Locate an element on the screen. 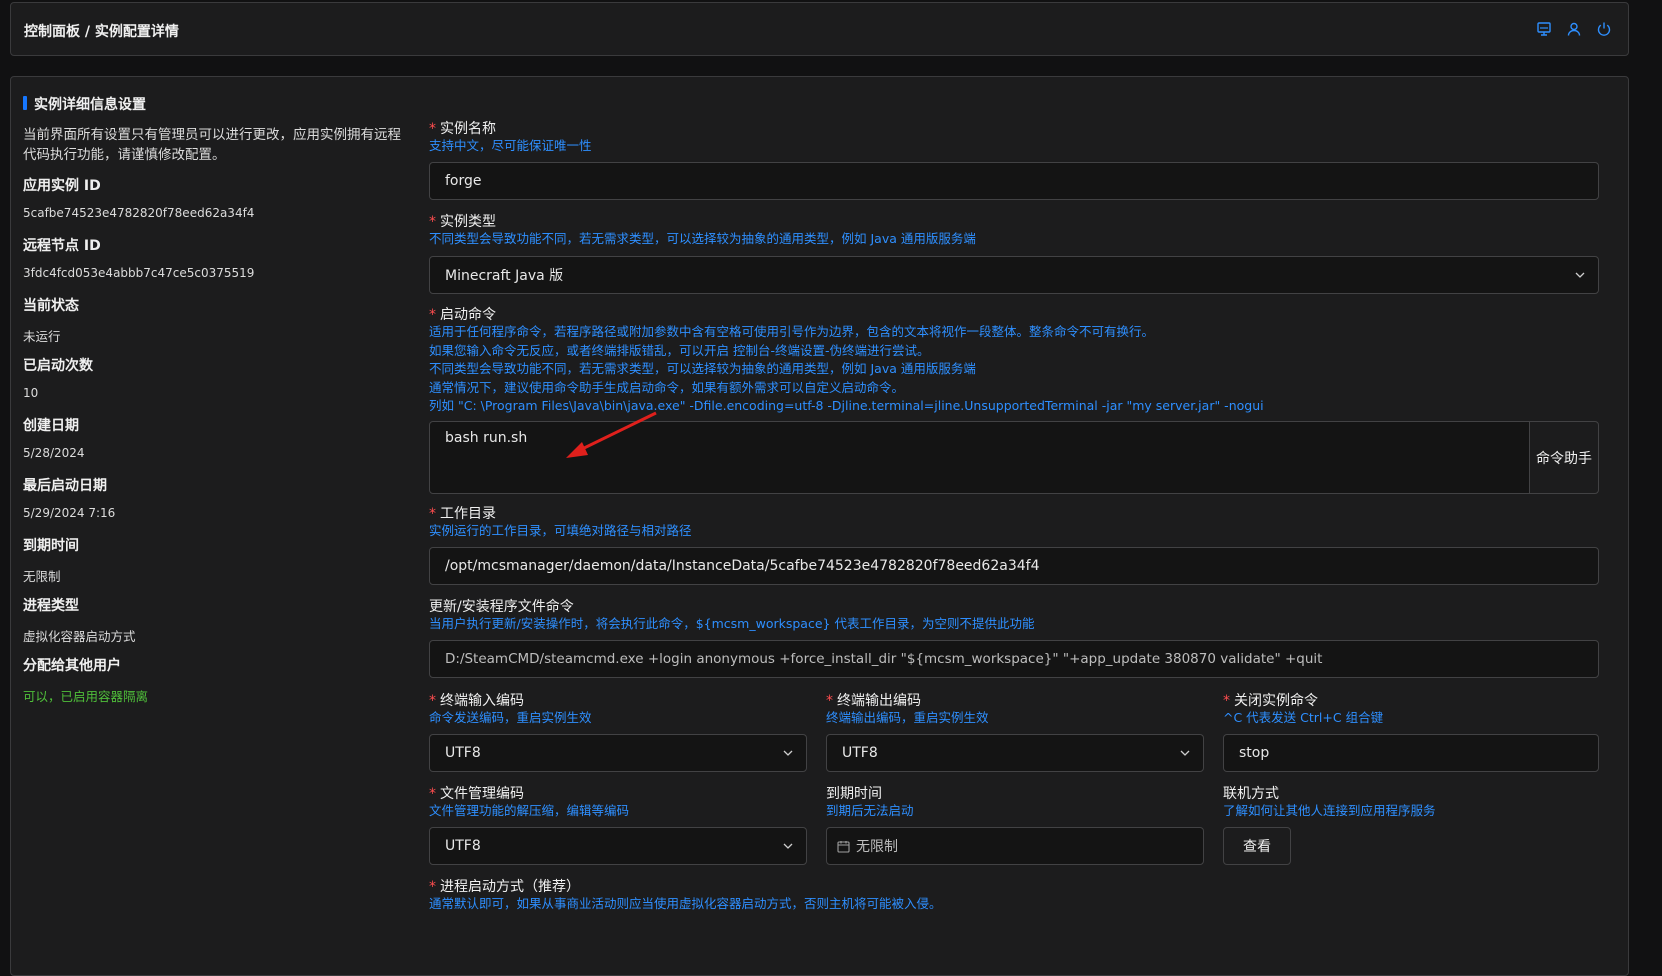 This screenshot has width=1662, height=976. workdir-desc: 实例运行的工作目录，可填绝对路径与相对路径 is located at coordinates (560, 530).